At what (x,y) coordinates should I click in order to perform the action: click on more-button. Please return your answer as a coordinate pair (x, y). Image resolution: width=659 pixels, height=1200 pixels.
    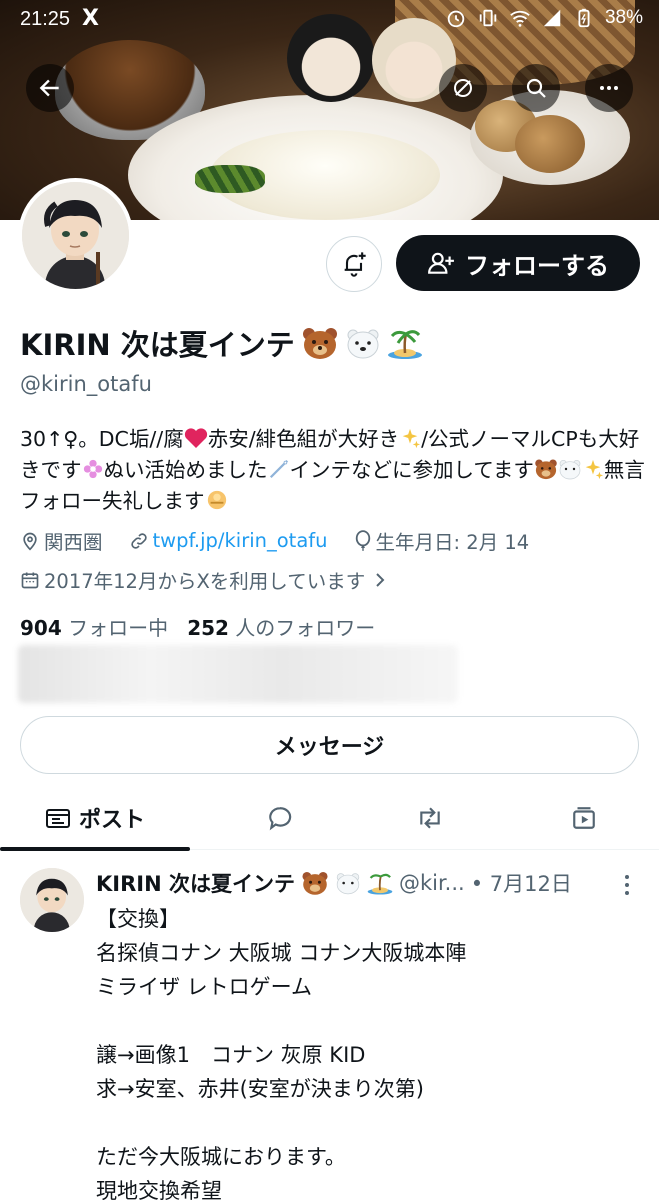
    Looking at the image, I should click on (609, 88).